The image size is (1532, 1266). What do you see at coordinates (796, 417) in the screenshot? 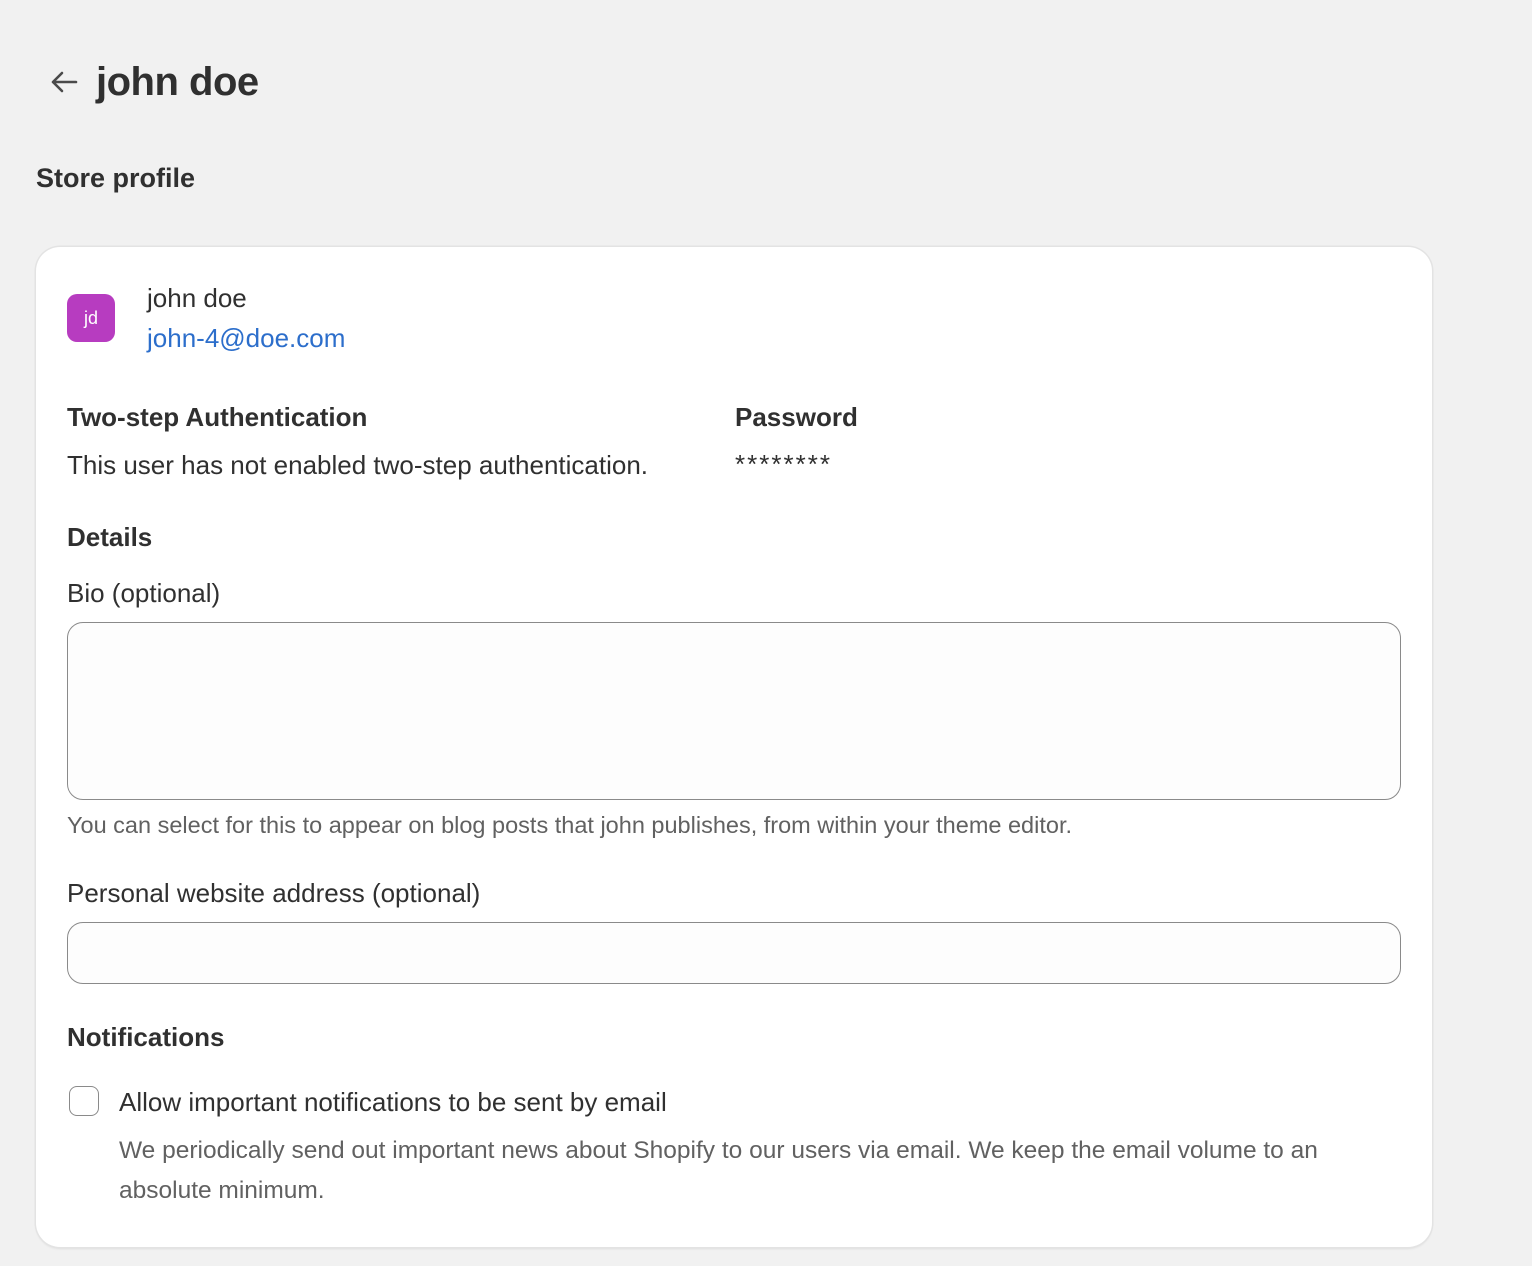
I see `password-heading: Password` at bounding box center [796, 417].